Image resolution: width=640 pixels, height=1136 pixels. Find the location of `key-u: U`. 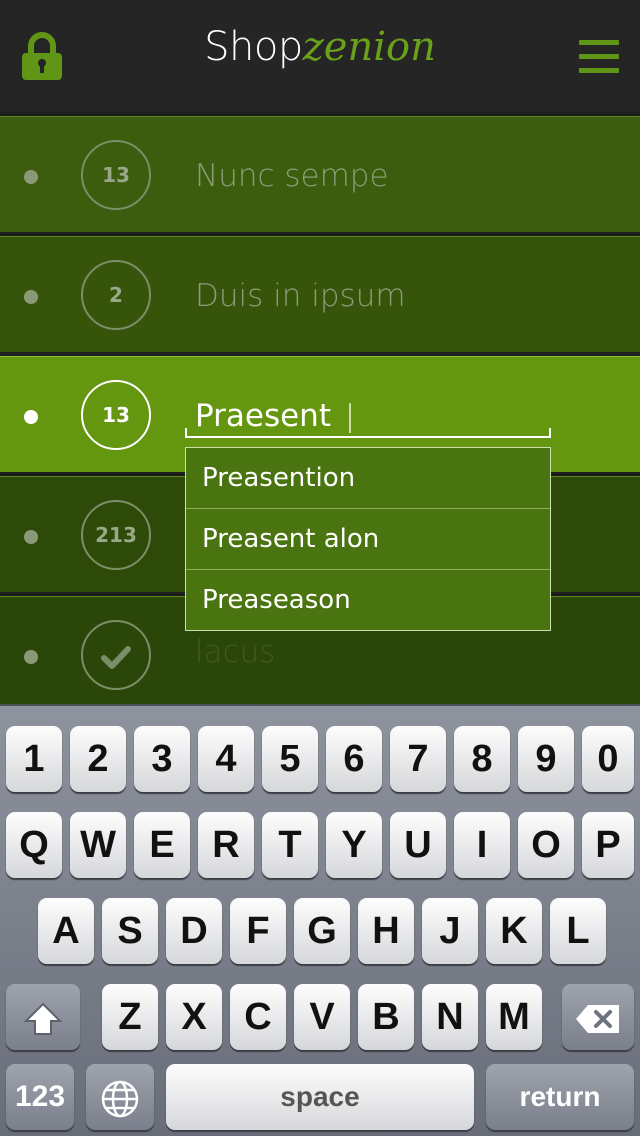

key-u: U is located at coordinates (418, 845).